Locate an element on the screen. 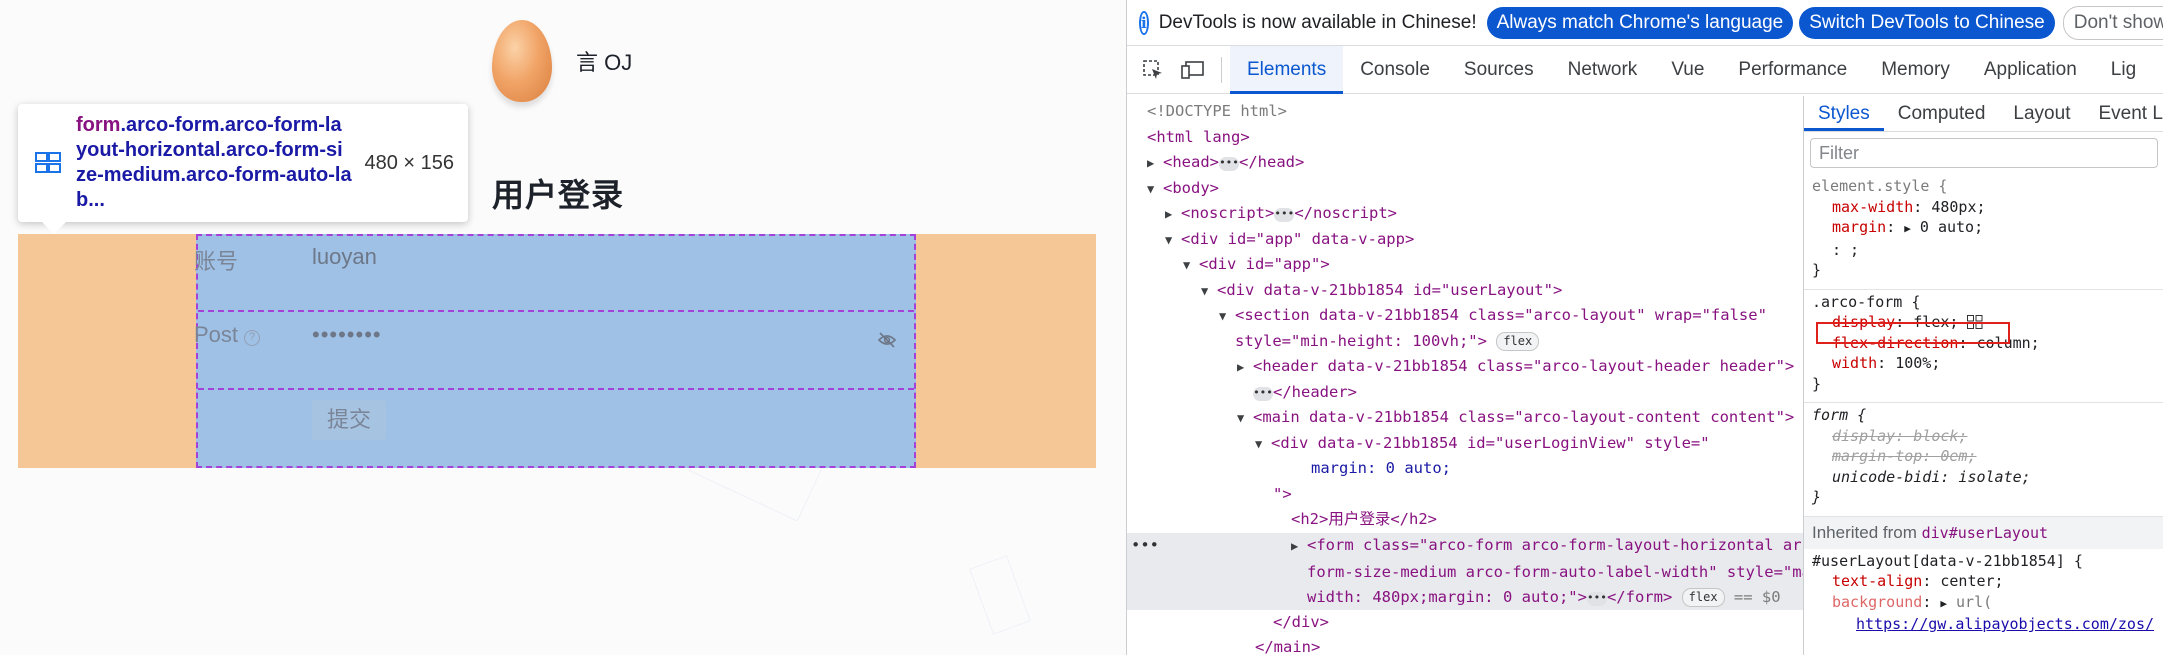 The height and width of the screenshot is (655, 2163). login-view-style: margin: 0 auto; is located at coordinates (1381, 468).